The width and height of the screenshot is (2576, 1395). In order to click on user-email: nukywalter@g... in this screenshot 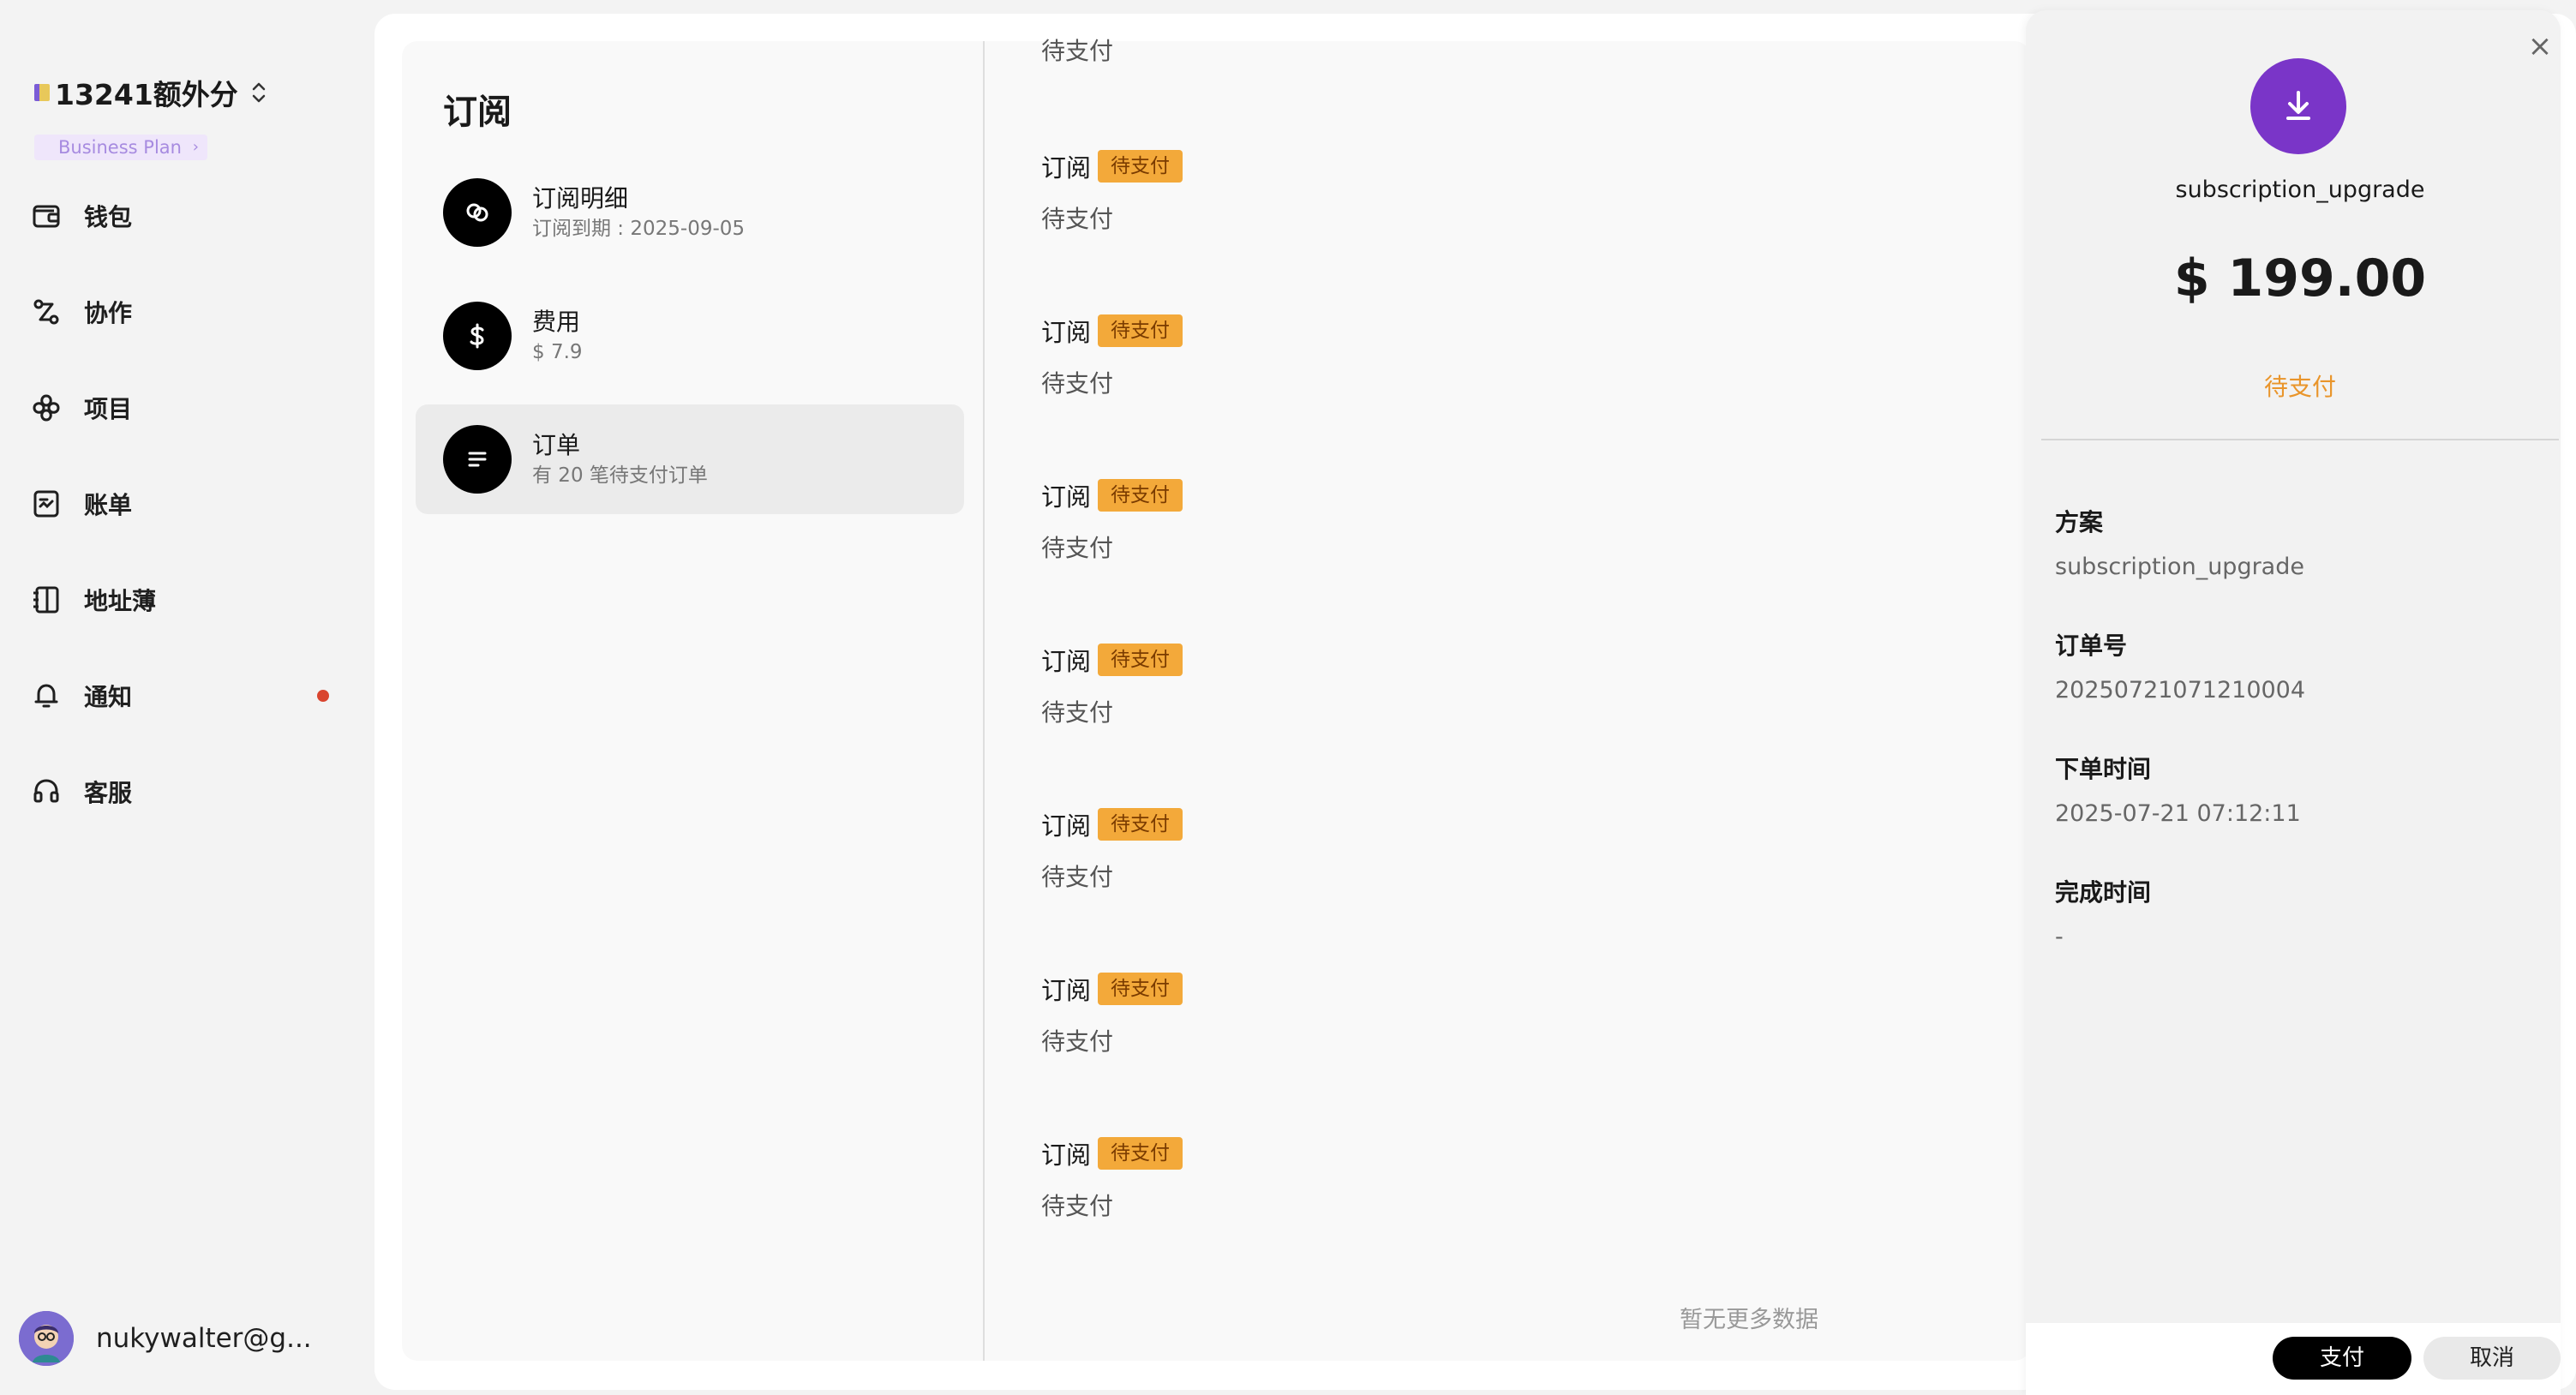, I will do `click(204, 1338)`.